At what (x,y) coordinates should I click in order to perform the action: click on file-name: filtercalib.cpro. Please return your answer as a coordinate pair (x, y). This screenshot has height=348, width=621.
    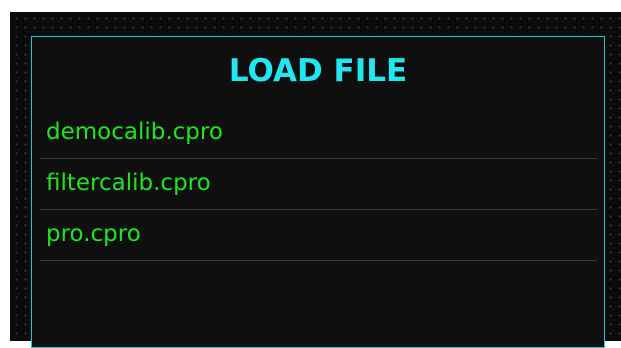
    Looking at the image, I should click on (128, 183).